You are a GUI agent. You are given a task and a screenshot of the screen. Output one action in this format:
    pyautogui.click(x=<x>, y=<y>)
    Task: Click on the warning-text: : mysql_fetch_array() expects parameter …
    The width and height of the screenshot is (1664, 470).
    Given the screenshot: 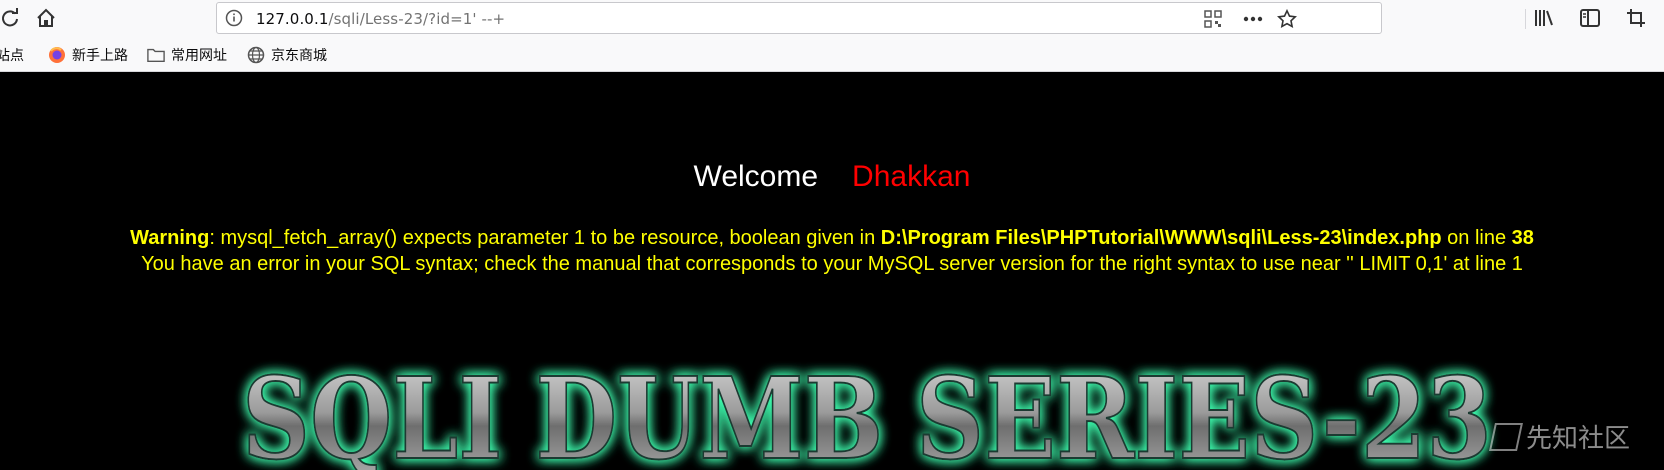 What is the action you would take?
    pyautogui.click(x=545, y=238)
    